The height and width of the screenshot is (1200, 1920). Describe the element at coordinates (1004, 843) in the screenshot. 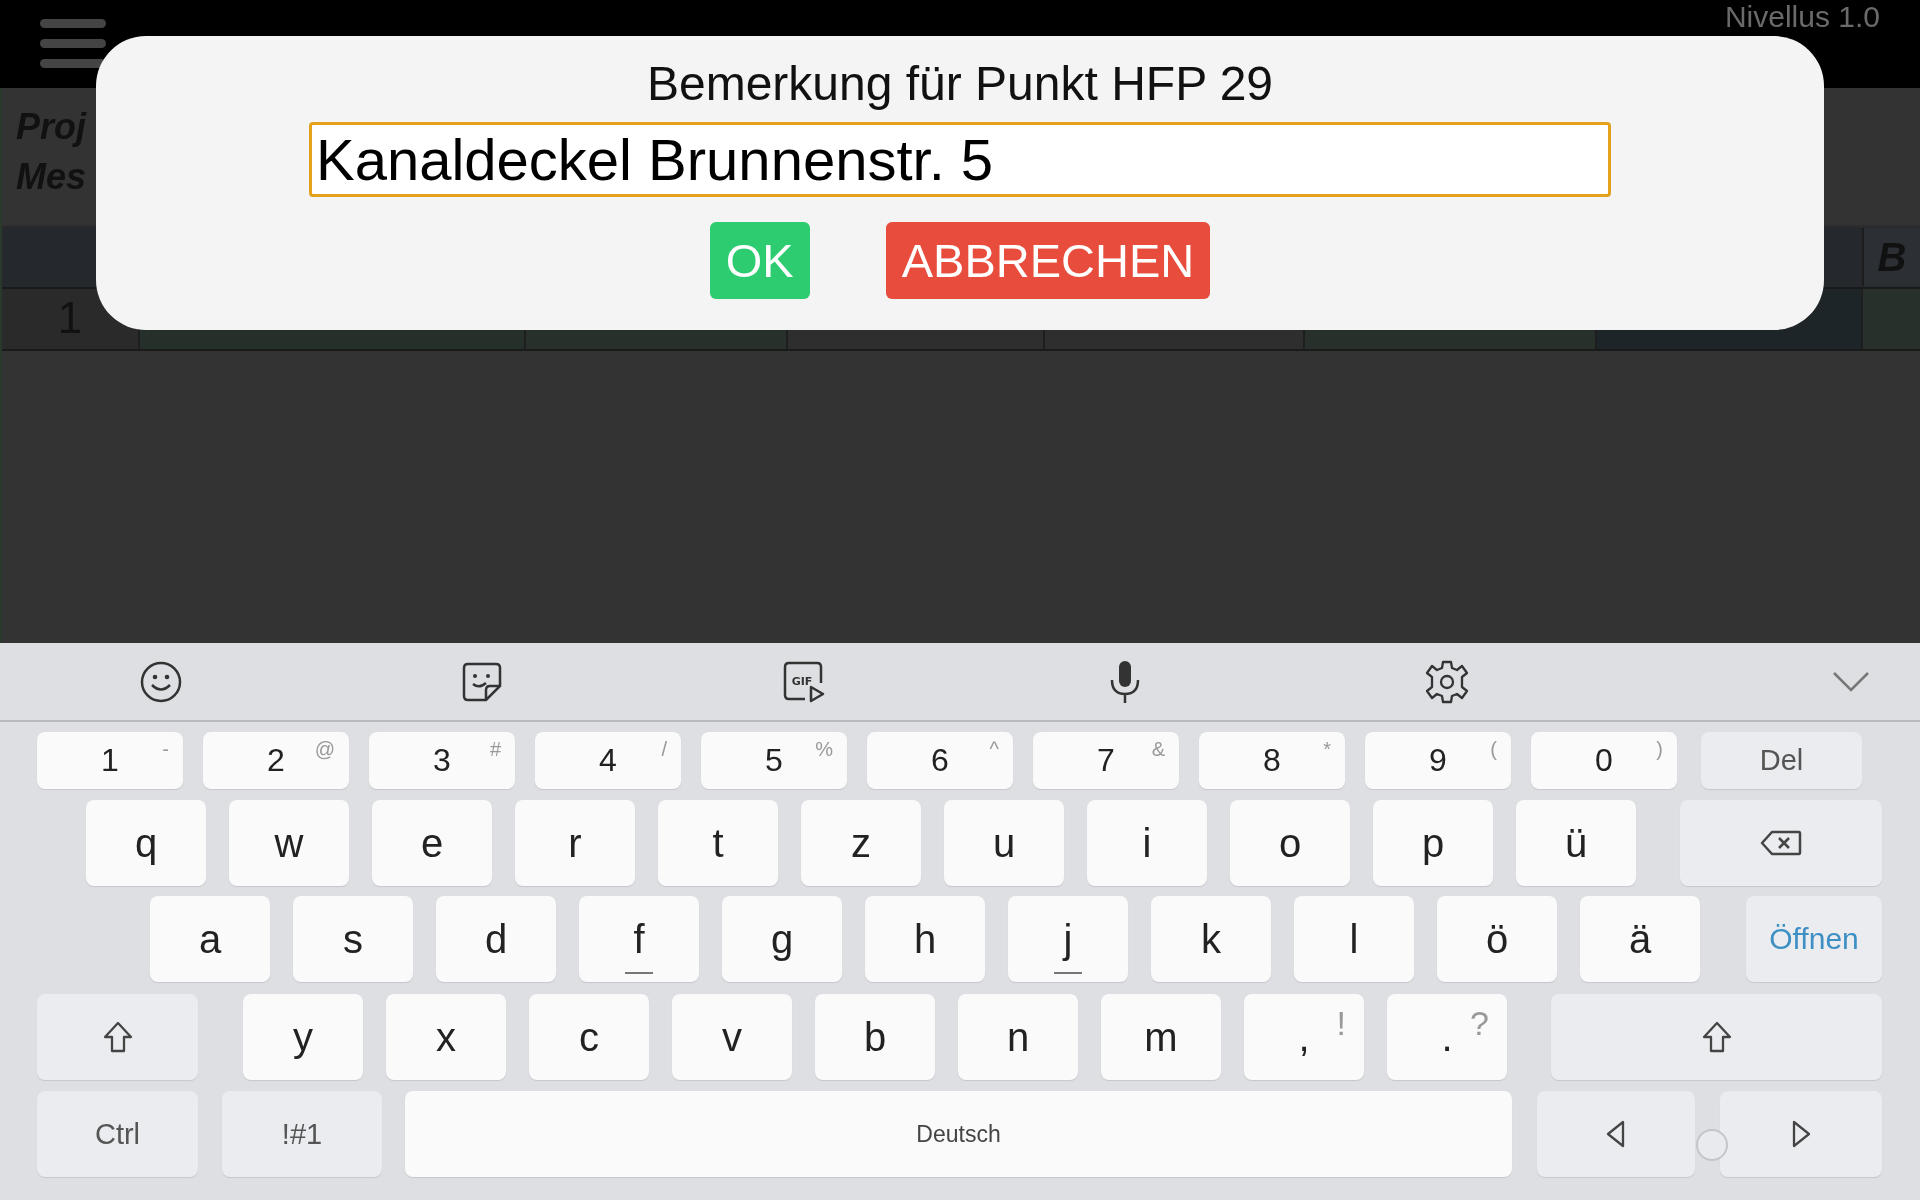

I see `key: u` at that location.